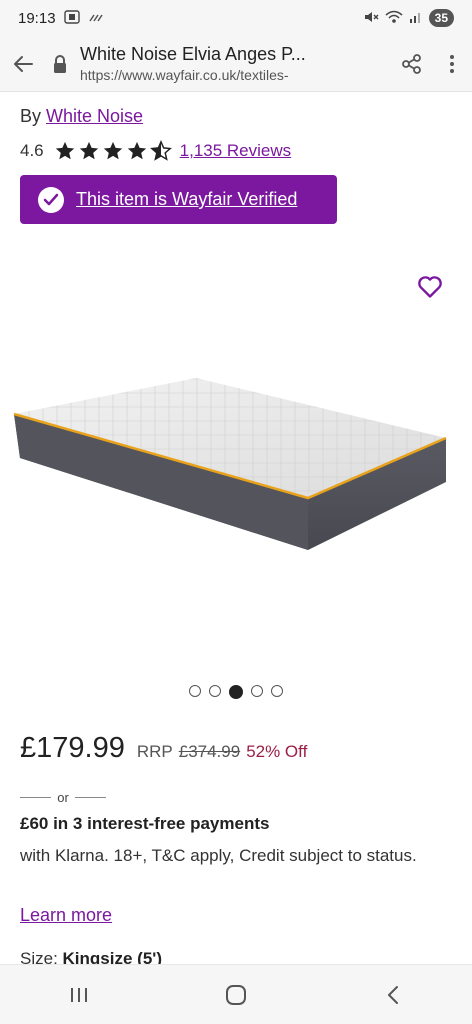 Image resolution: width=472 pixels, height=1024 pixels. I want to click on wifi-icon, so click(394, 18).